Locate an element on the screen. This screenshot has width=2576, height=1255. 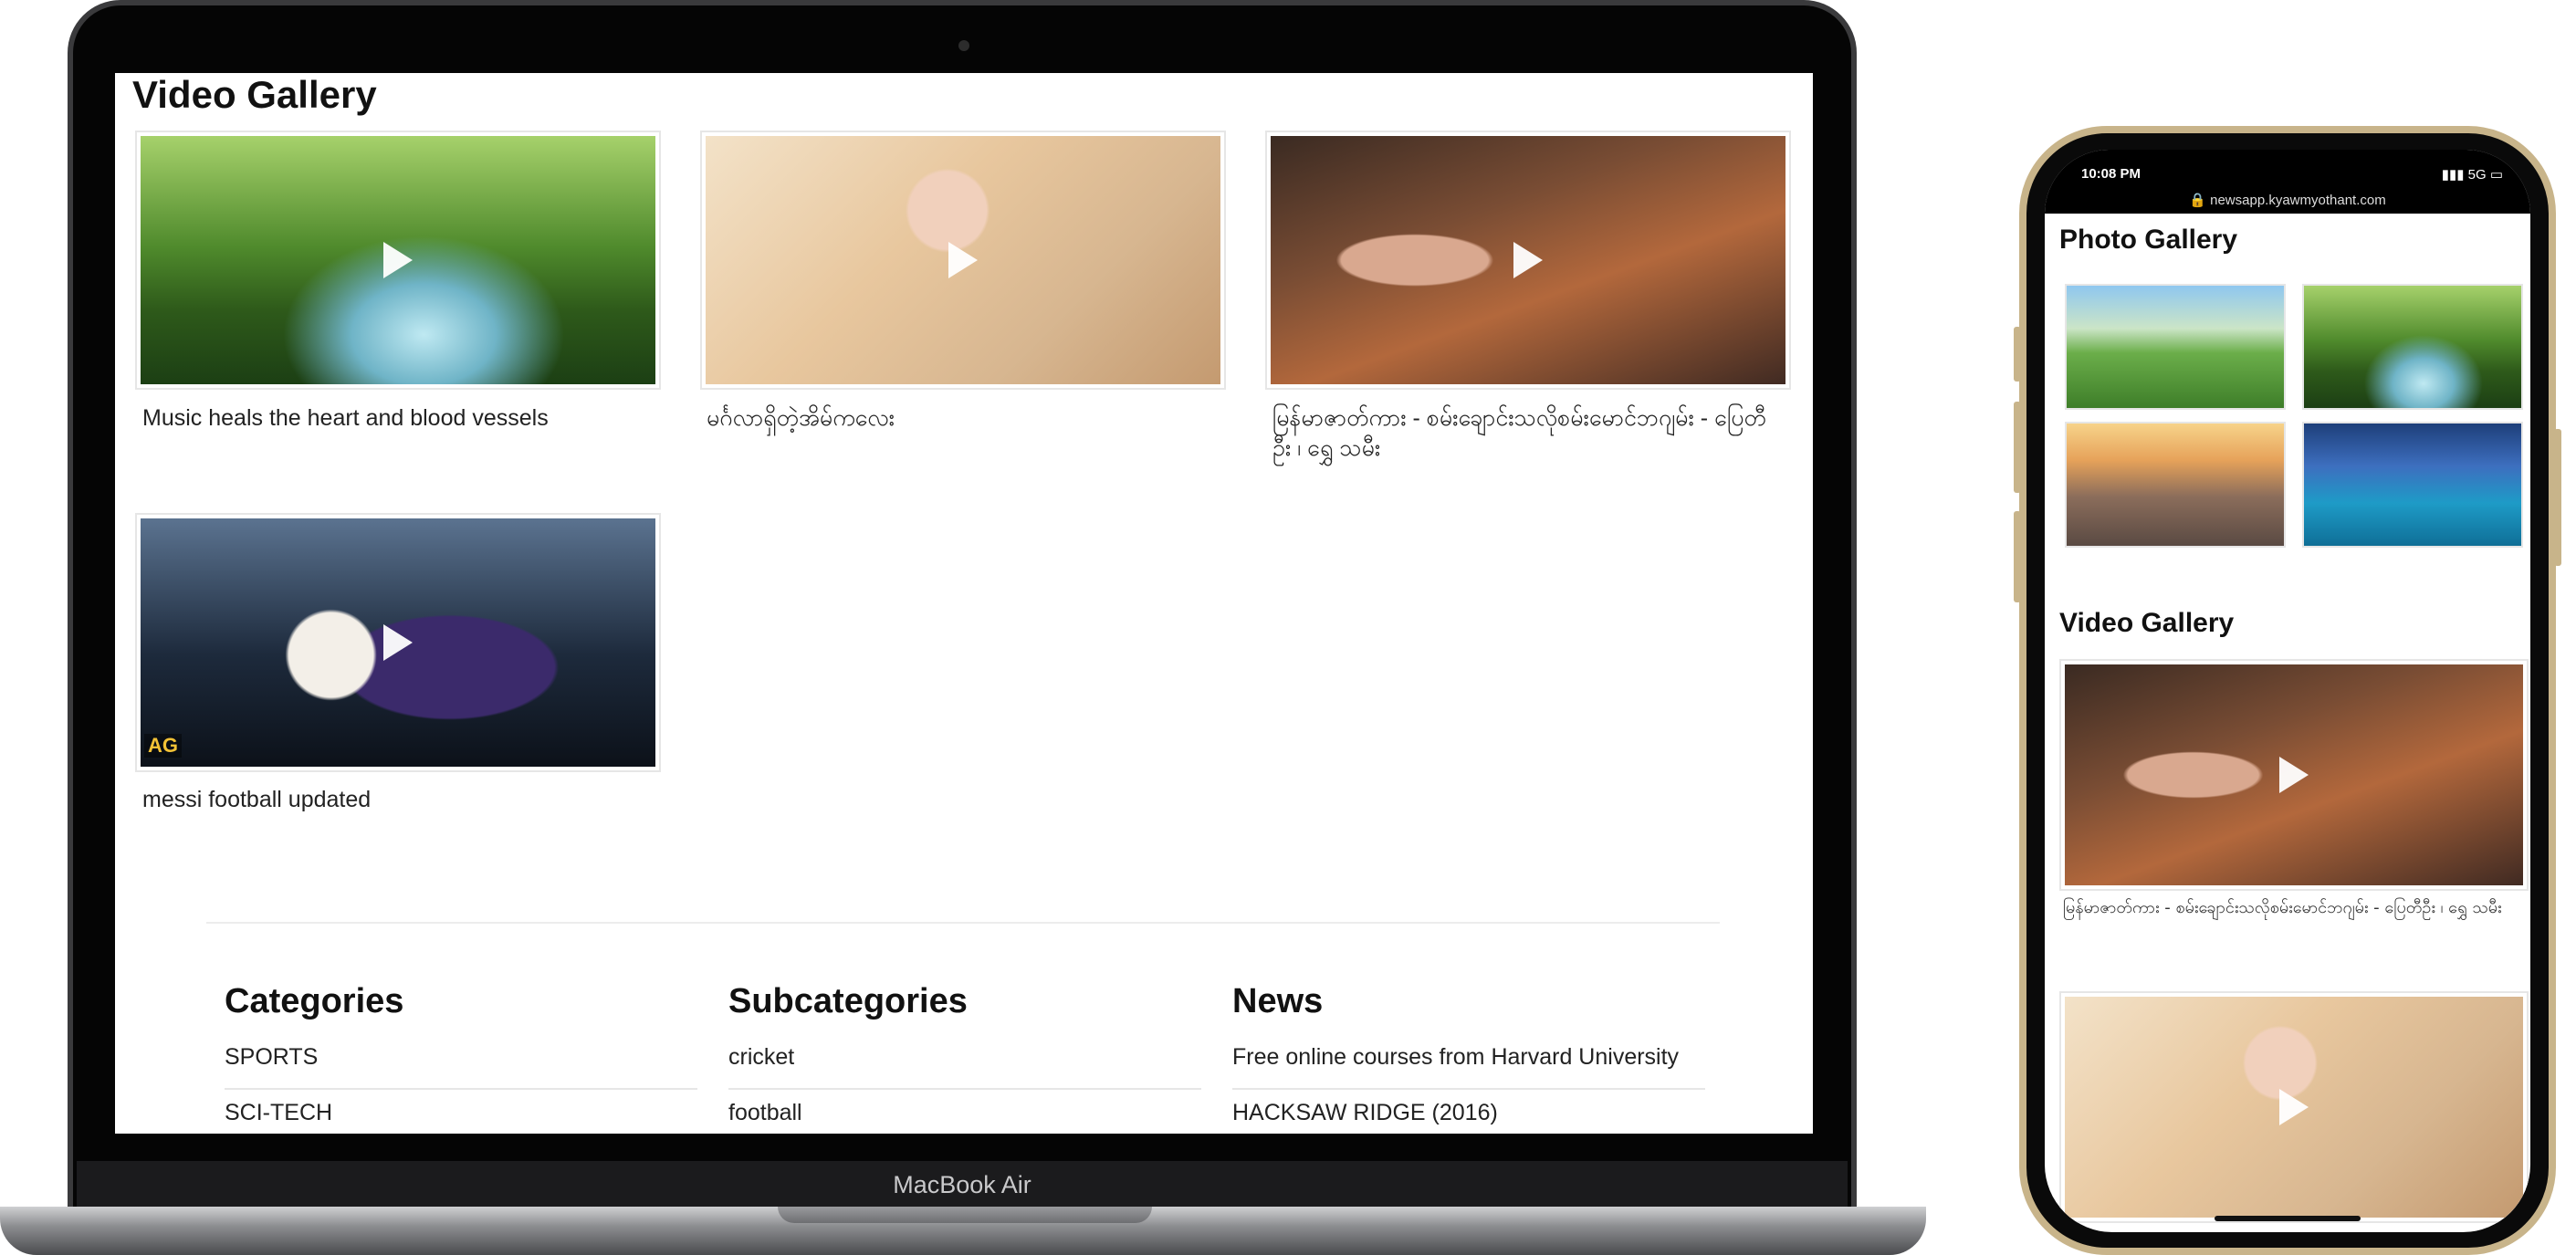
video-caption: မင်္ဂလာရှိတဲ့အိမ်ကလေး is located at coordinates (963, 418).